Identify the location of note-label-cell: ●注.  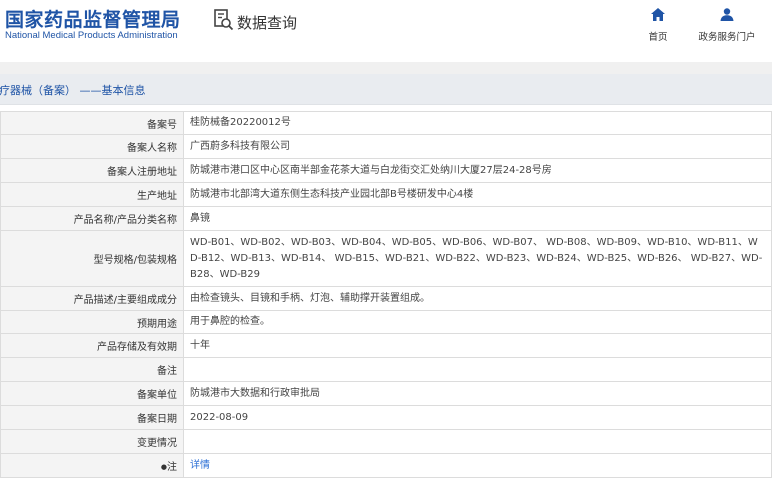
(92, 465).